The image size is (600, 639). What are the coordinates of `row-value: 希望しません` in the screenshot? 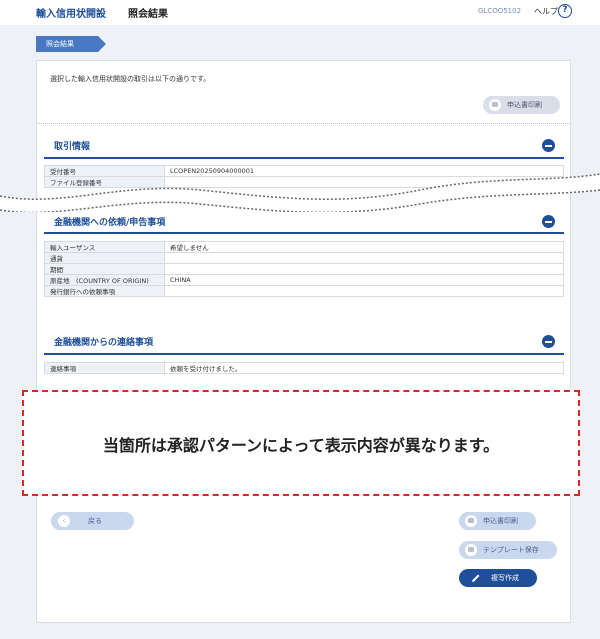 It's located at (364, 247).